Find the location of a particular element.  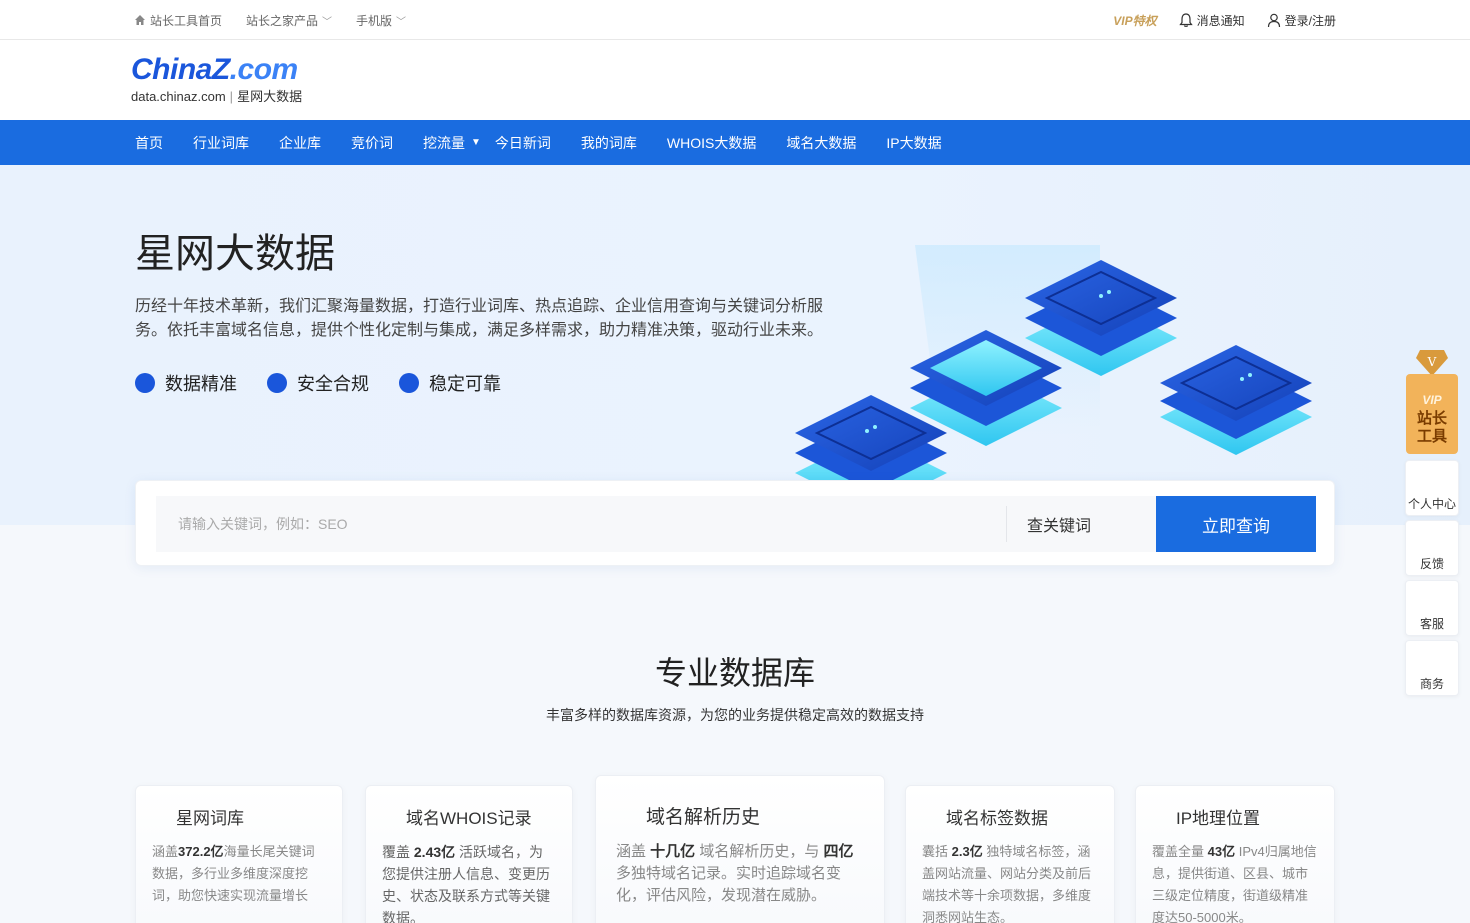

nav-item-7: WHOIS大数据 is located at coordinates (711, 143).